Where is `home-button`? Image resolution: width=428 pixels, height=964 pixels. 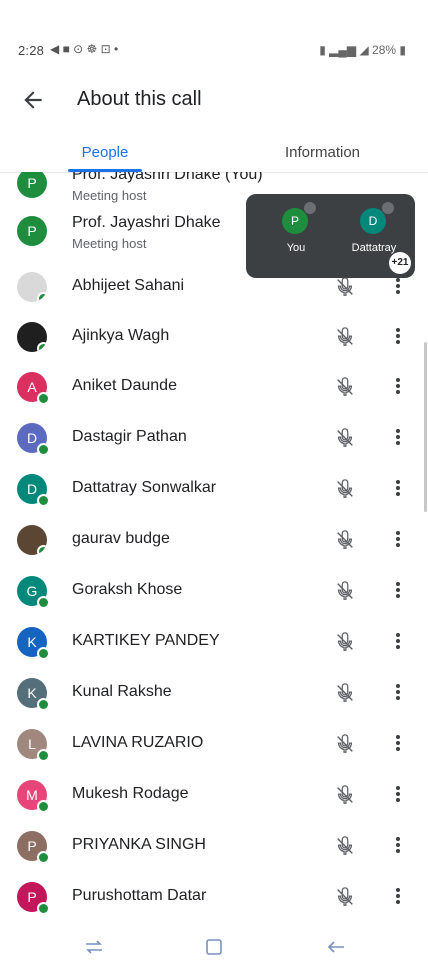 home-button is located at coordinates (217, 947).